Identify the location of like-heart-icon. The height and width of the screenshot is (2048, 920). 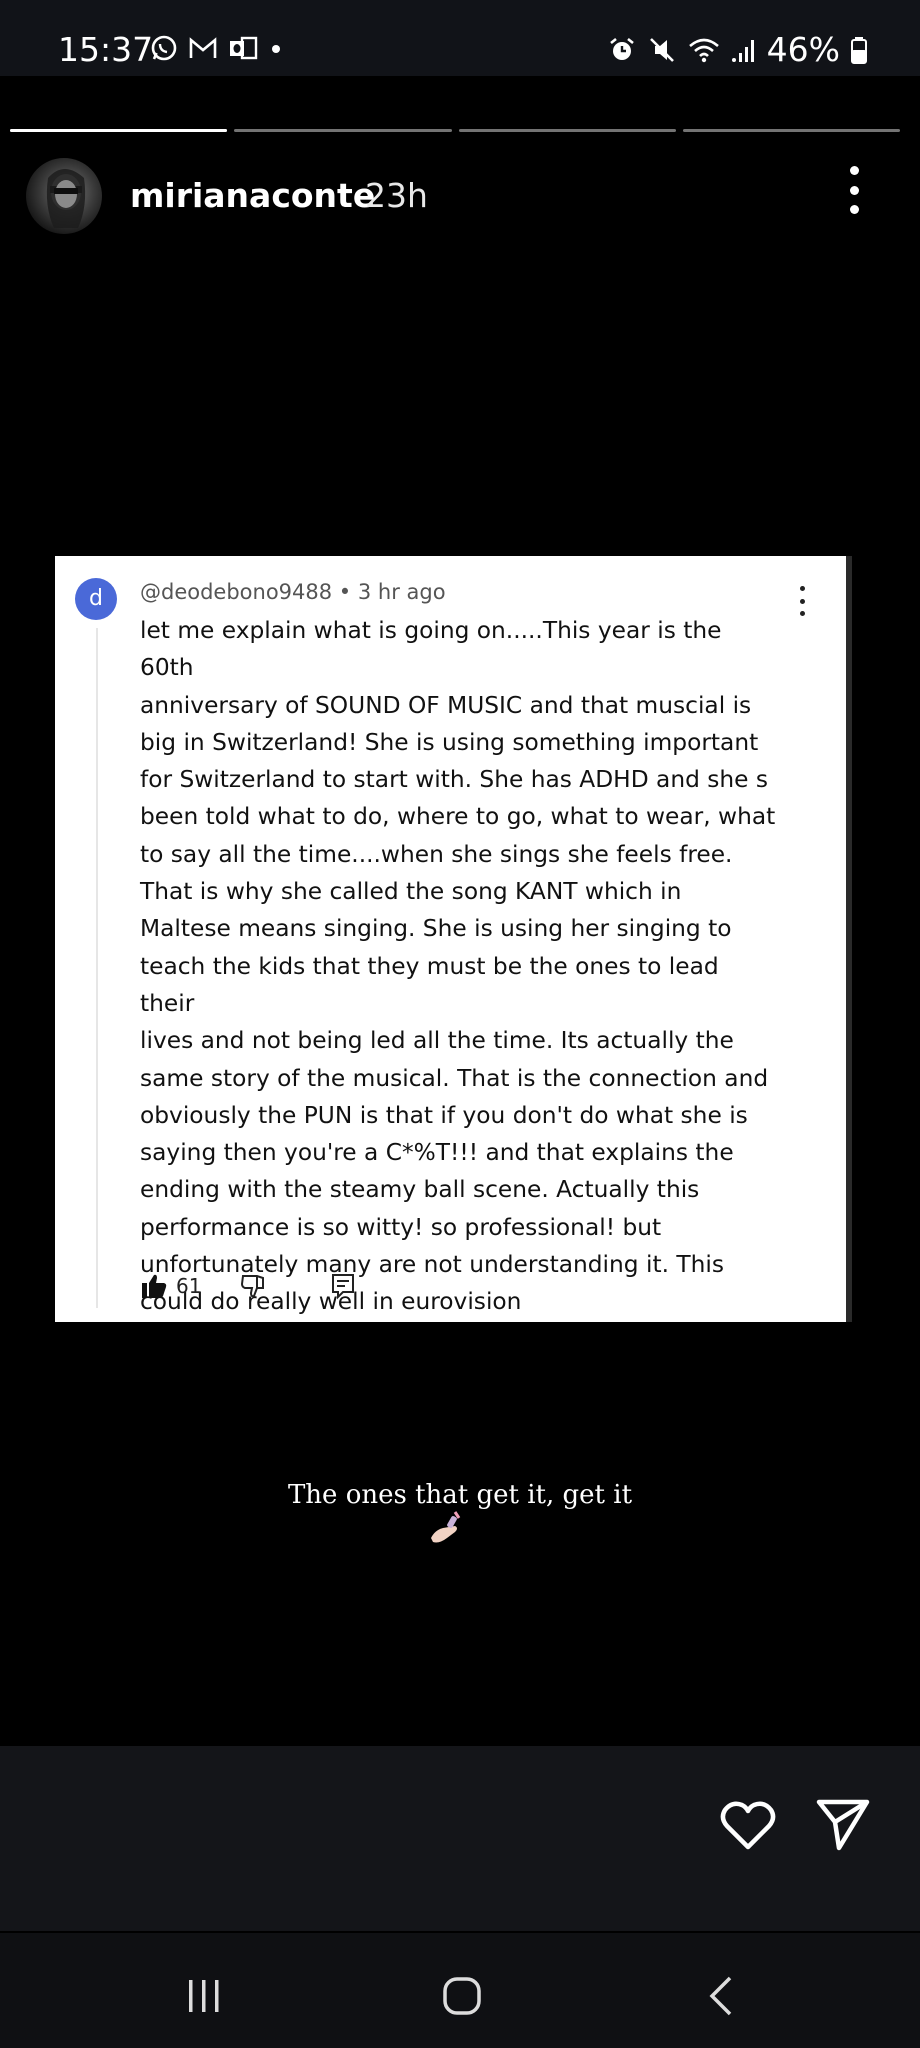
(748, 1826).